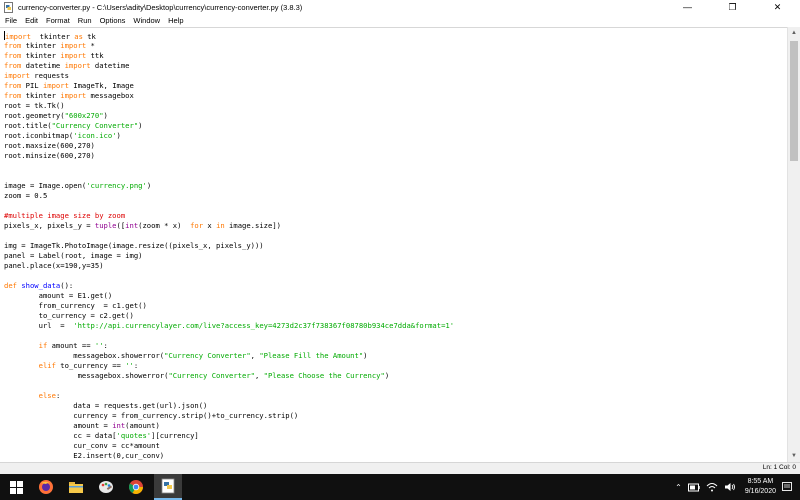 This screenshot has width=800, height=500. Describe the element at coordinates (396, 56) in the screenshot. I see `code-line: from tkinter import ttk` at that location.